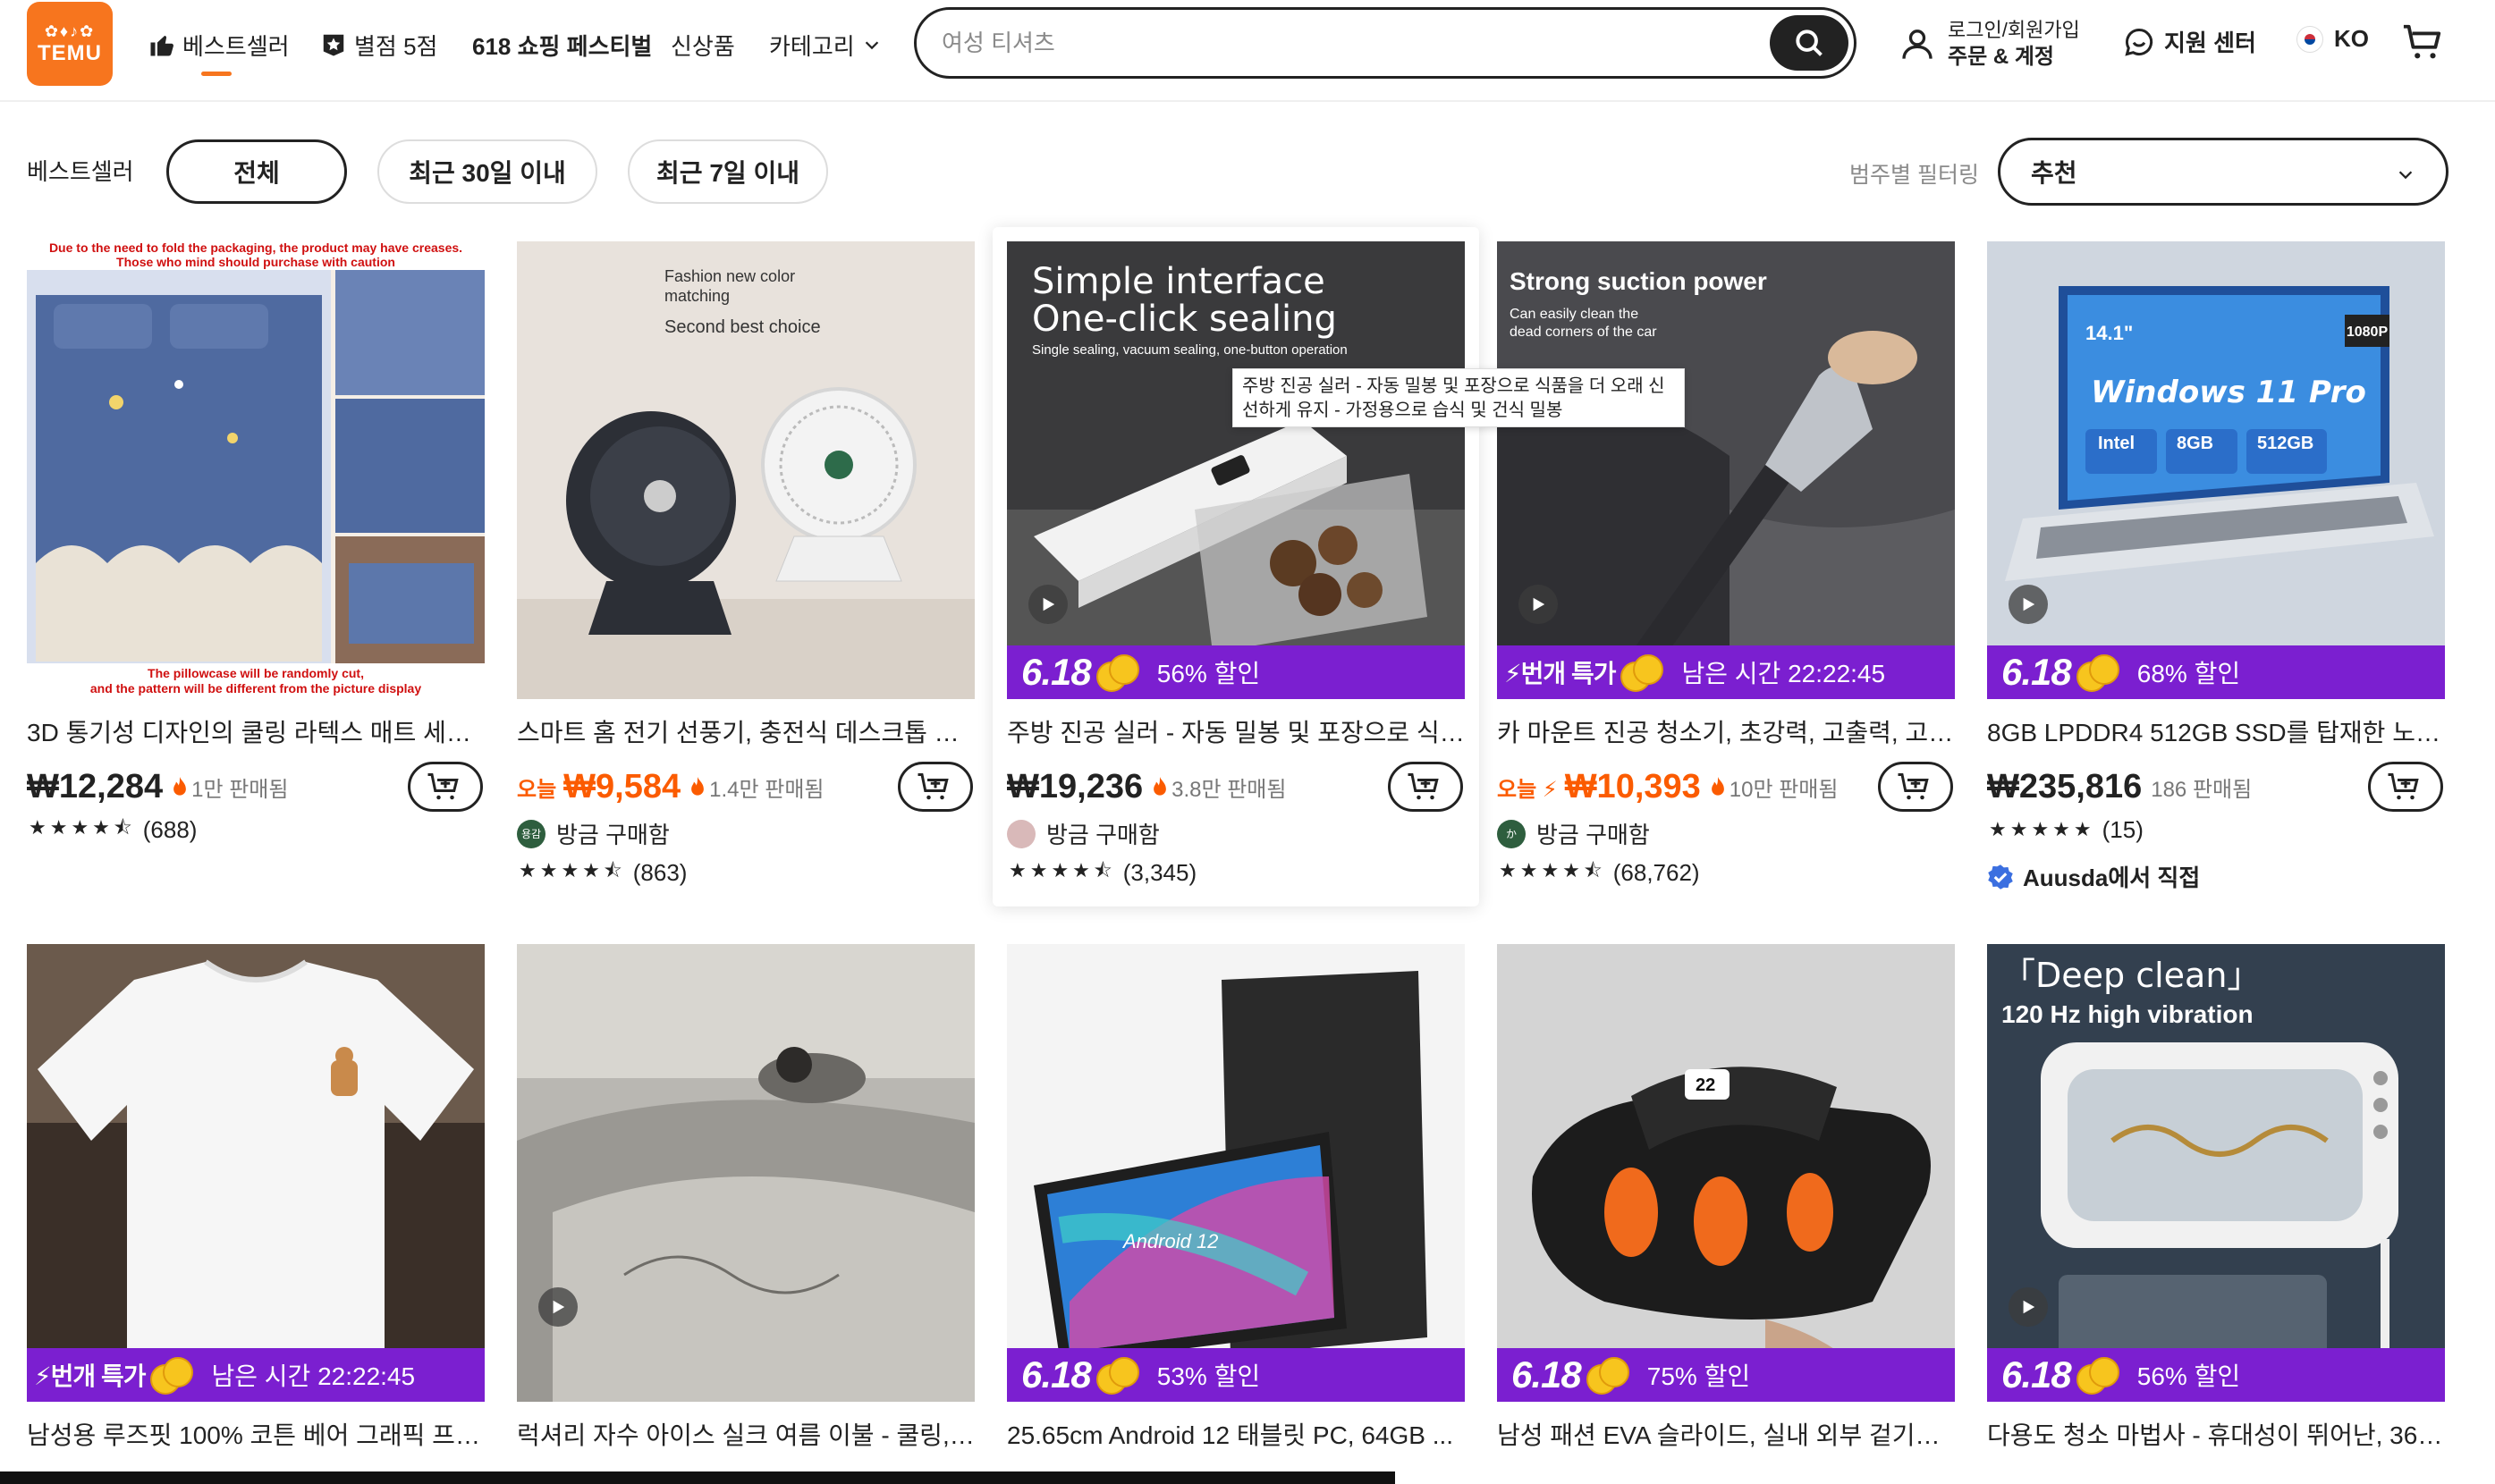 This screenshot has height=1484, width=2495. I want to click on product-price: ₩9,584, so click(622, 786).